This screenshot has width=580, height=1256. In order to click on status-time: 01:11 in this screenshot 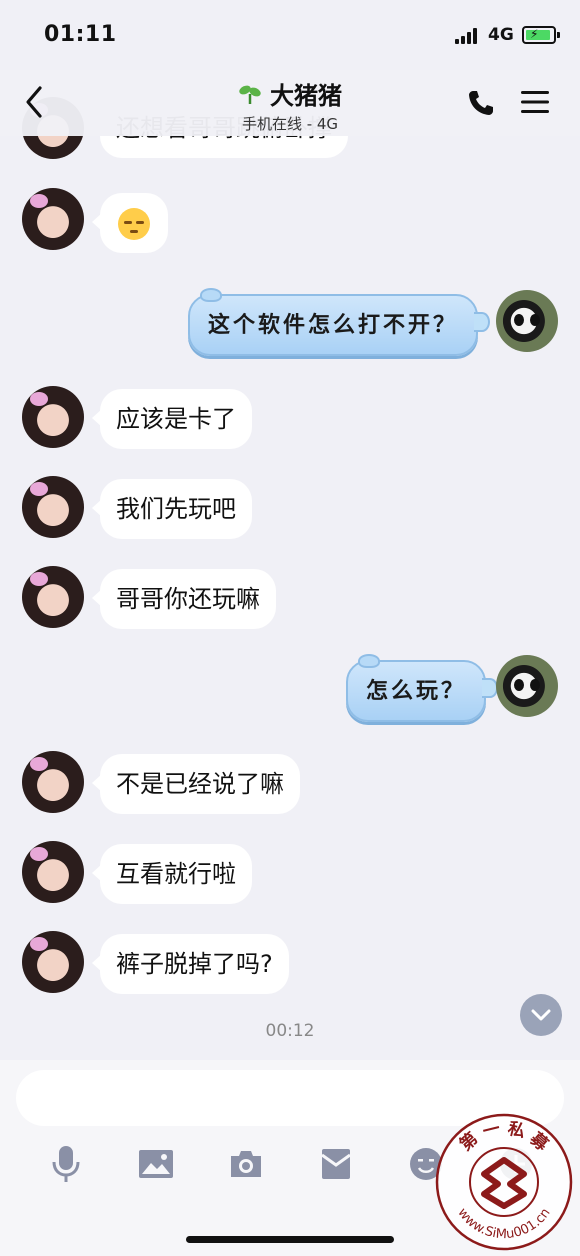, I will do `click(80, 34)`.